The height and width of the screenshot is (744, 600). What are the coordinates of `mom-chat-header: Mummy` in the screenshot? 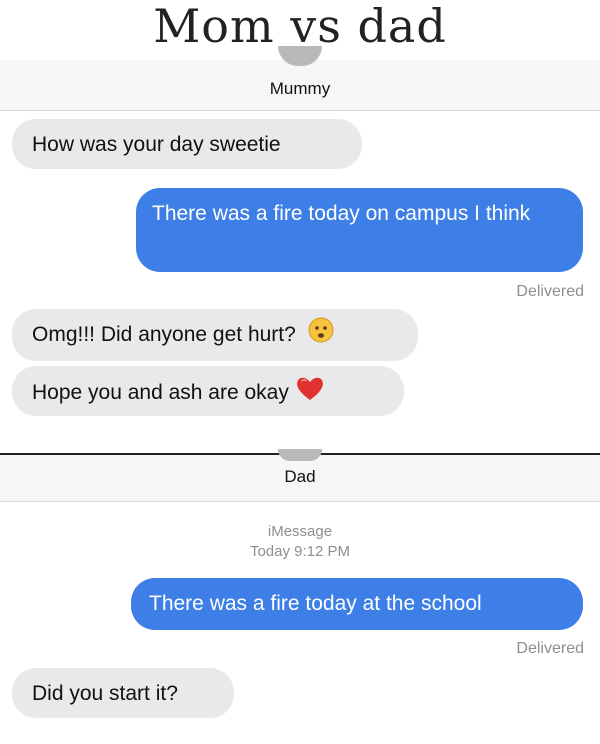 It's located at (300, 78).